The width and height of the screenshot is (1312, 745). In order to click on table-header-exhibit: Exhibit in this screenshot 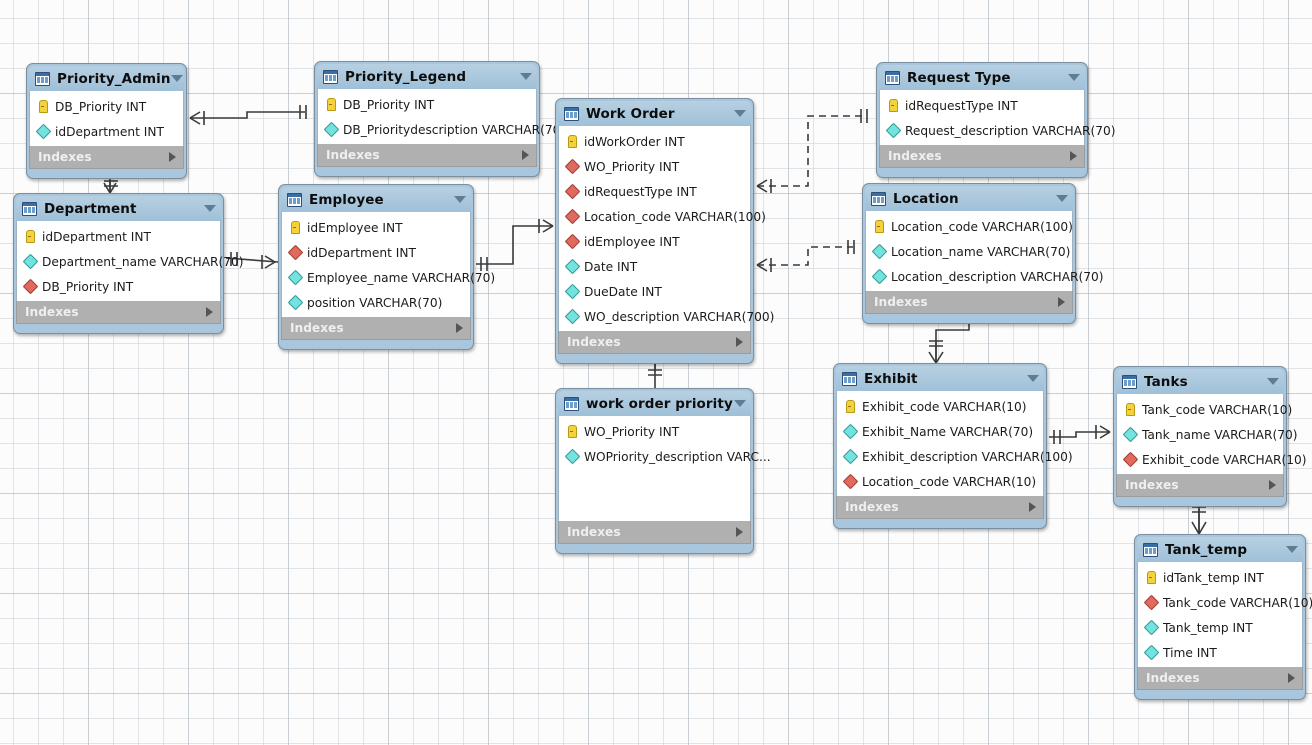, I will do `click(940, 378)`.